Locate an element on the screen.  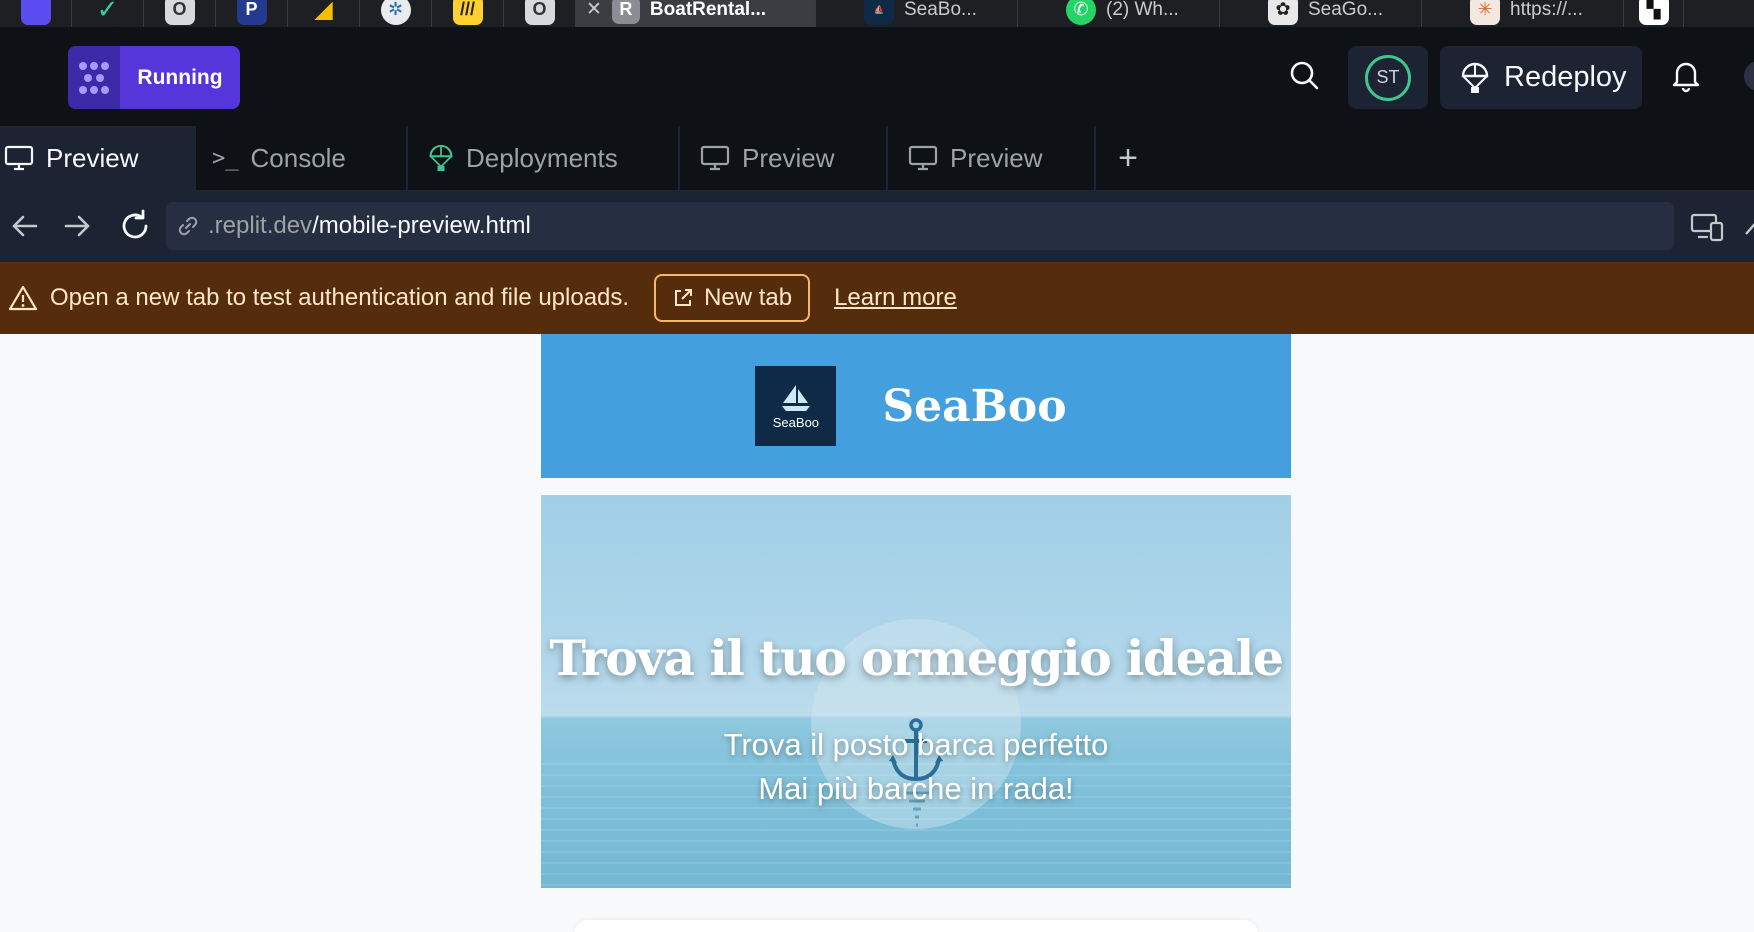
add-tab-button: + is located at coordinates (1128, 158).